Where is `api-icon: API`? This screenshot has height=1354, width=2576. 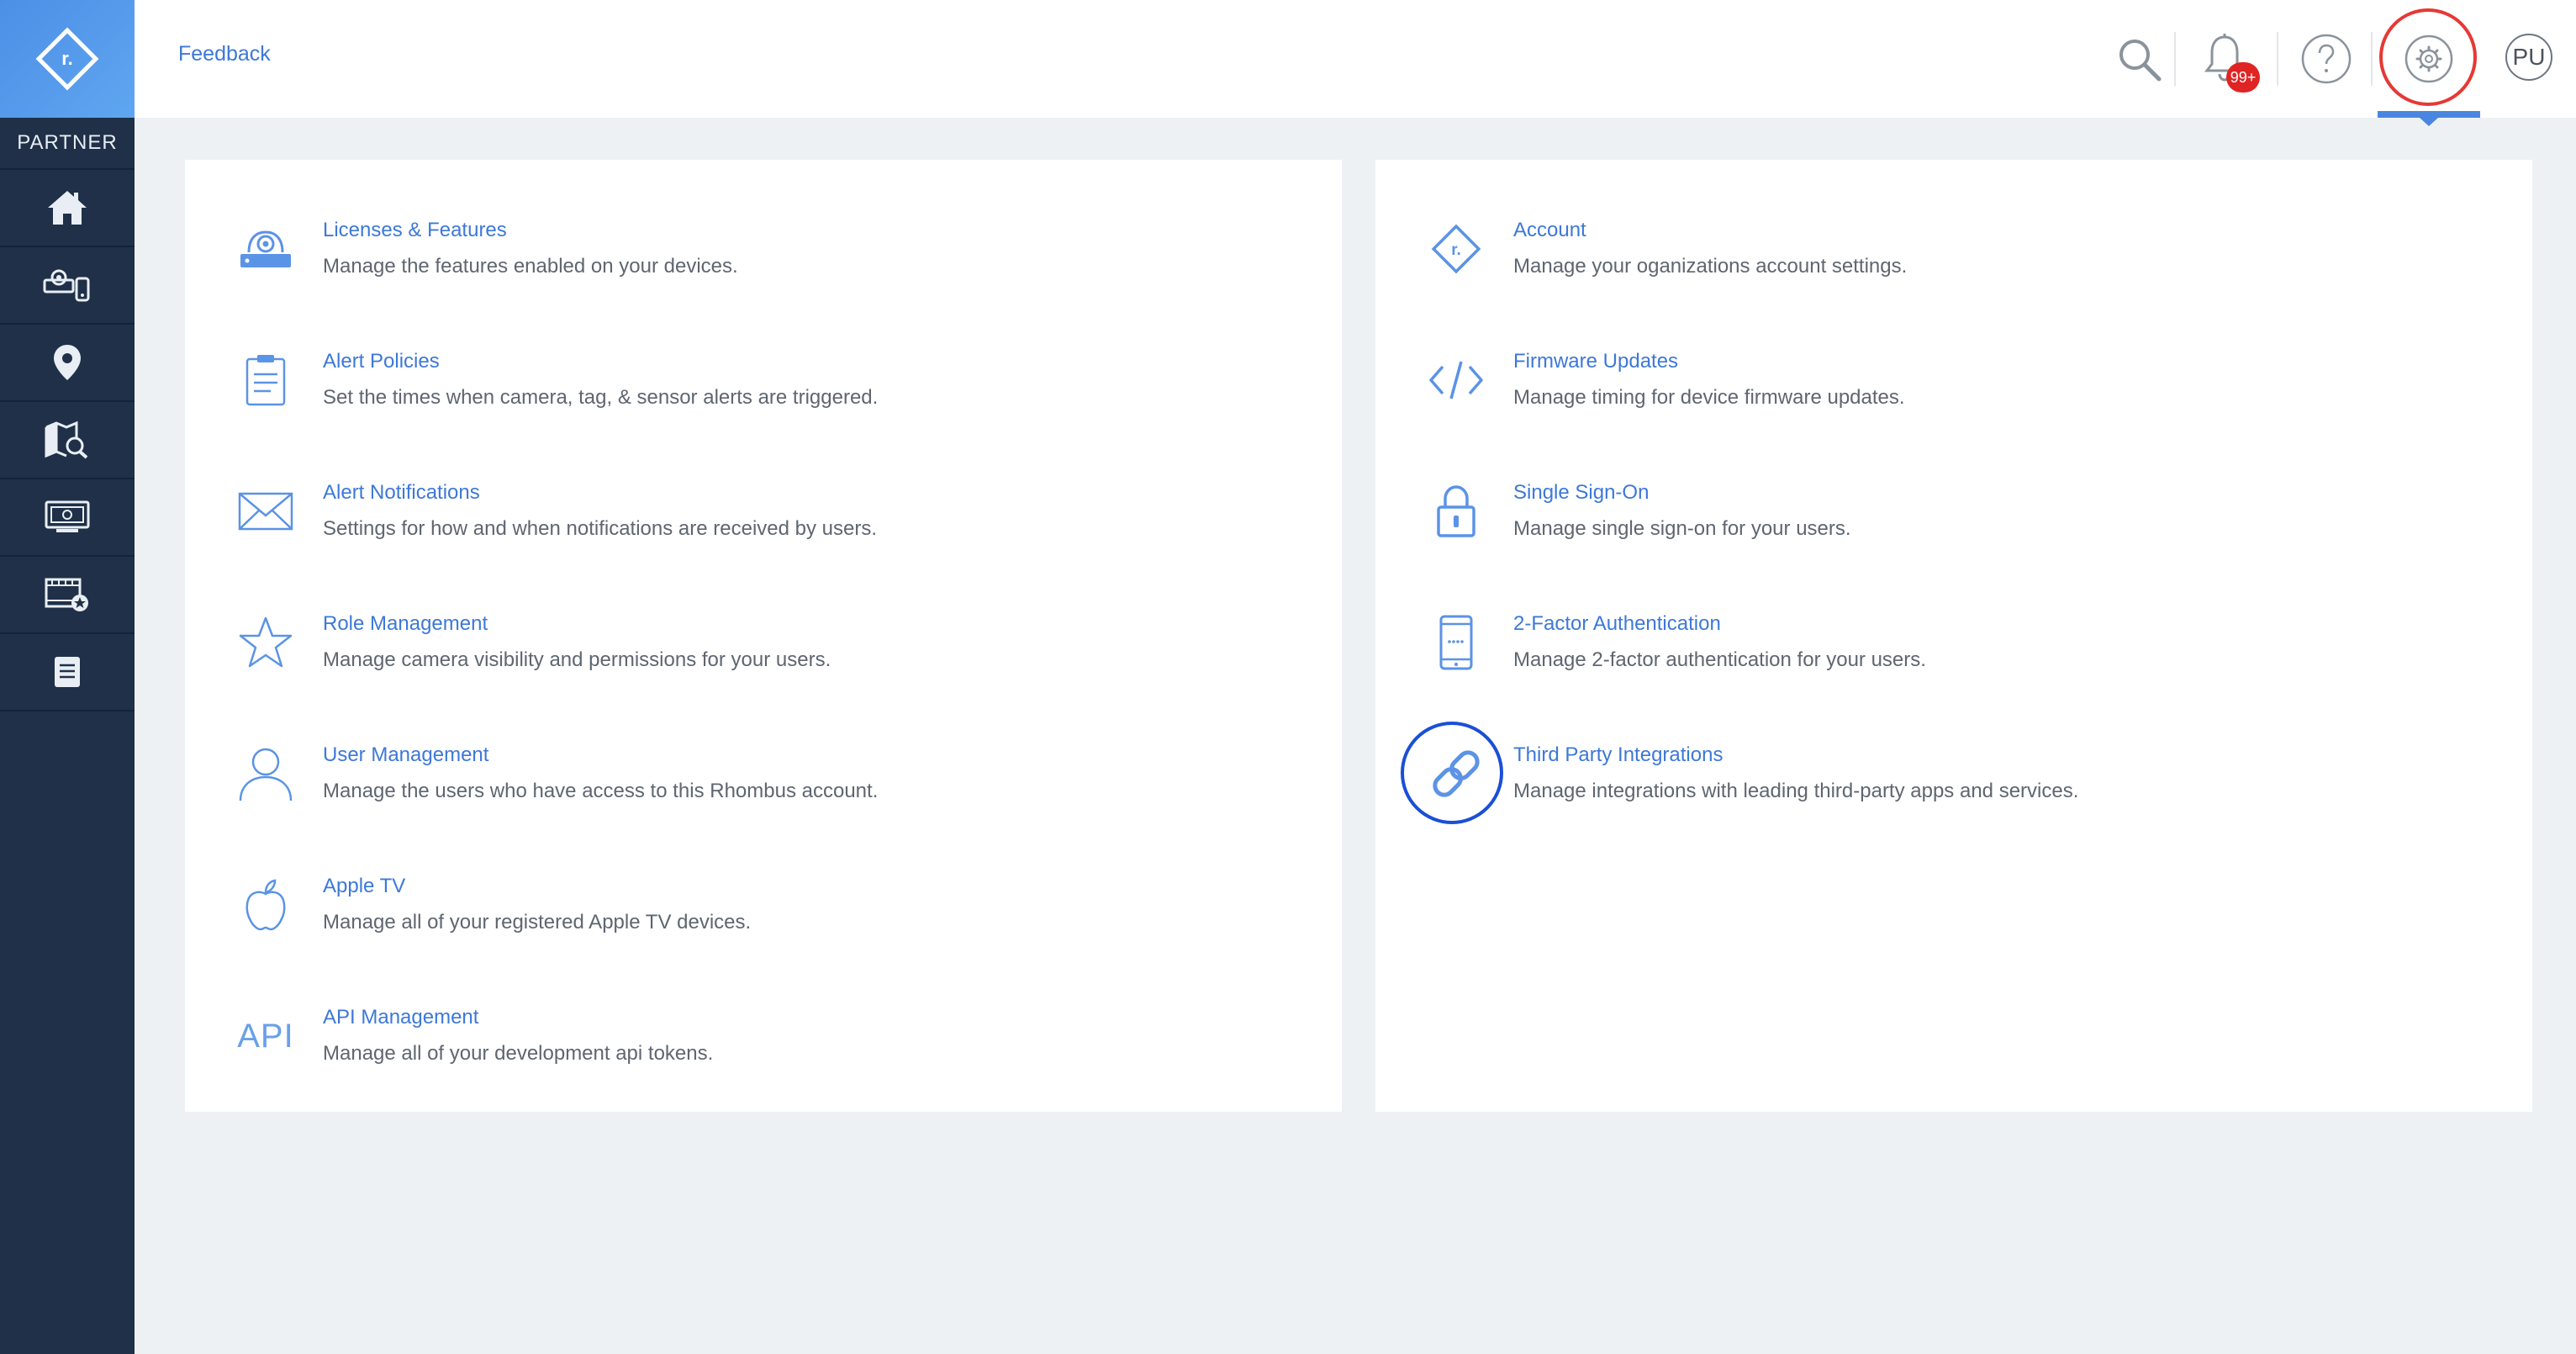 api-icon: API is located at coordinates (265, 1036).